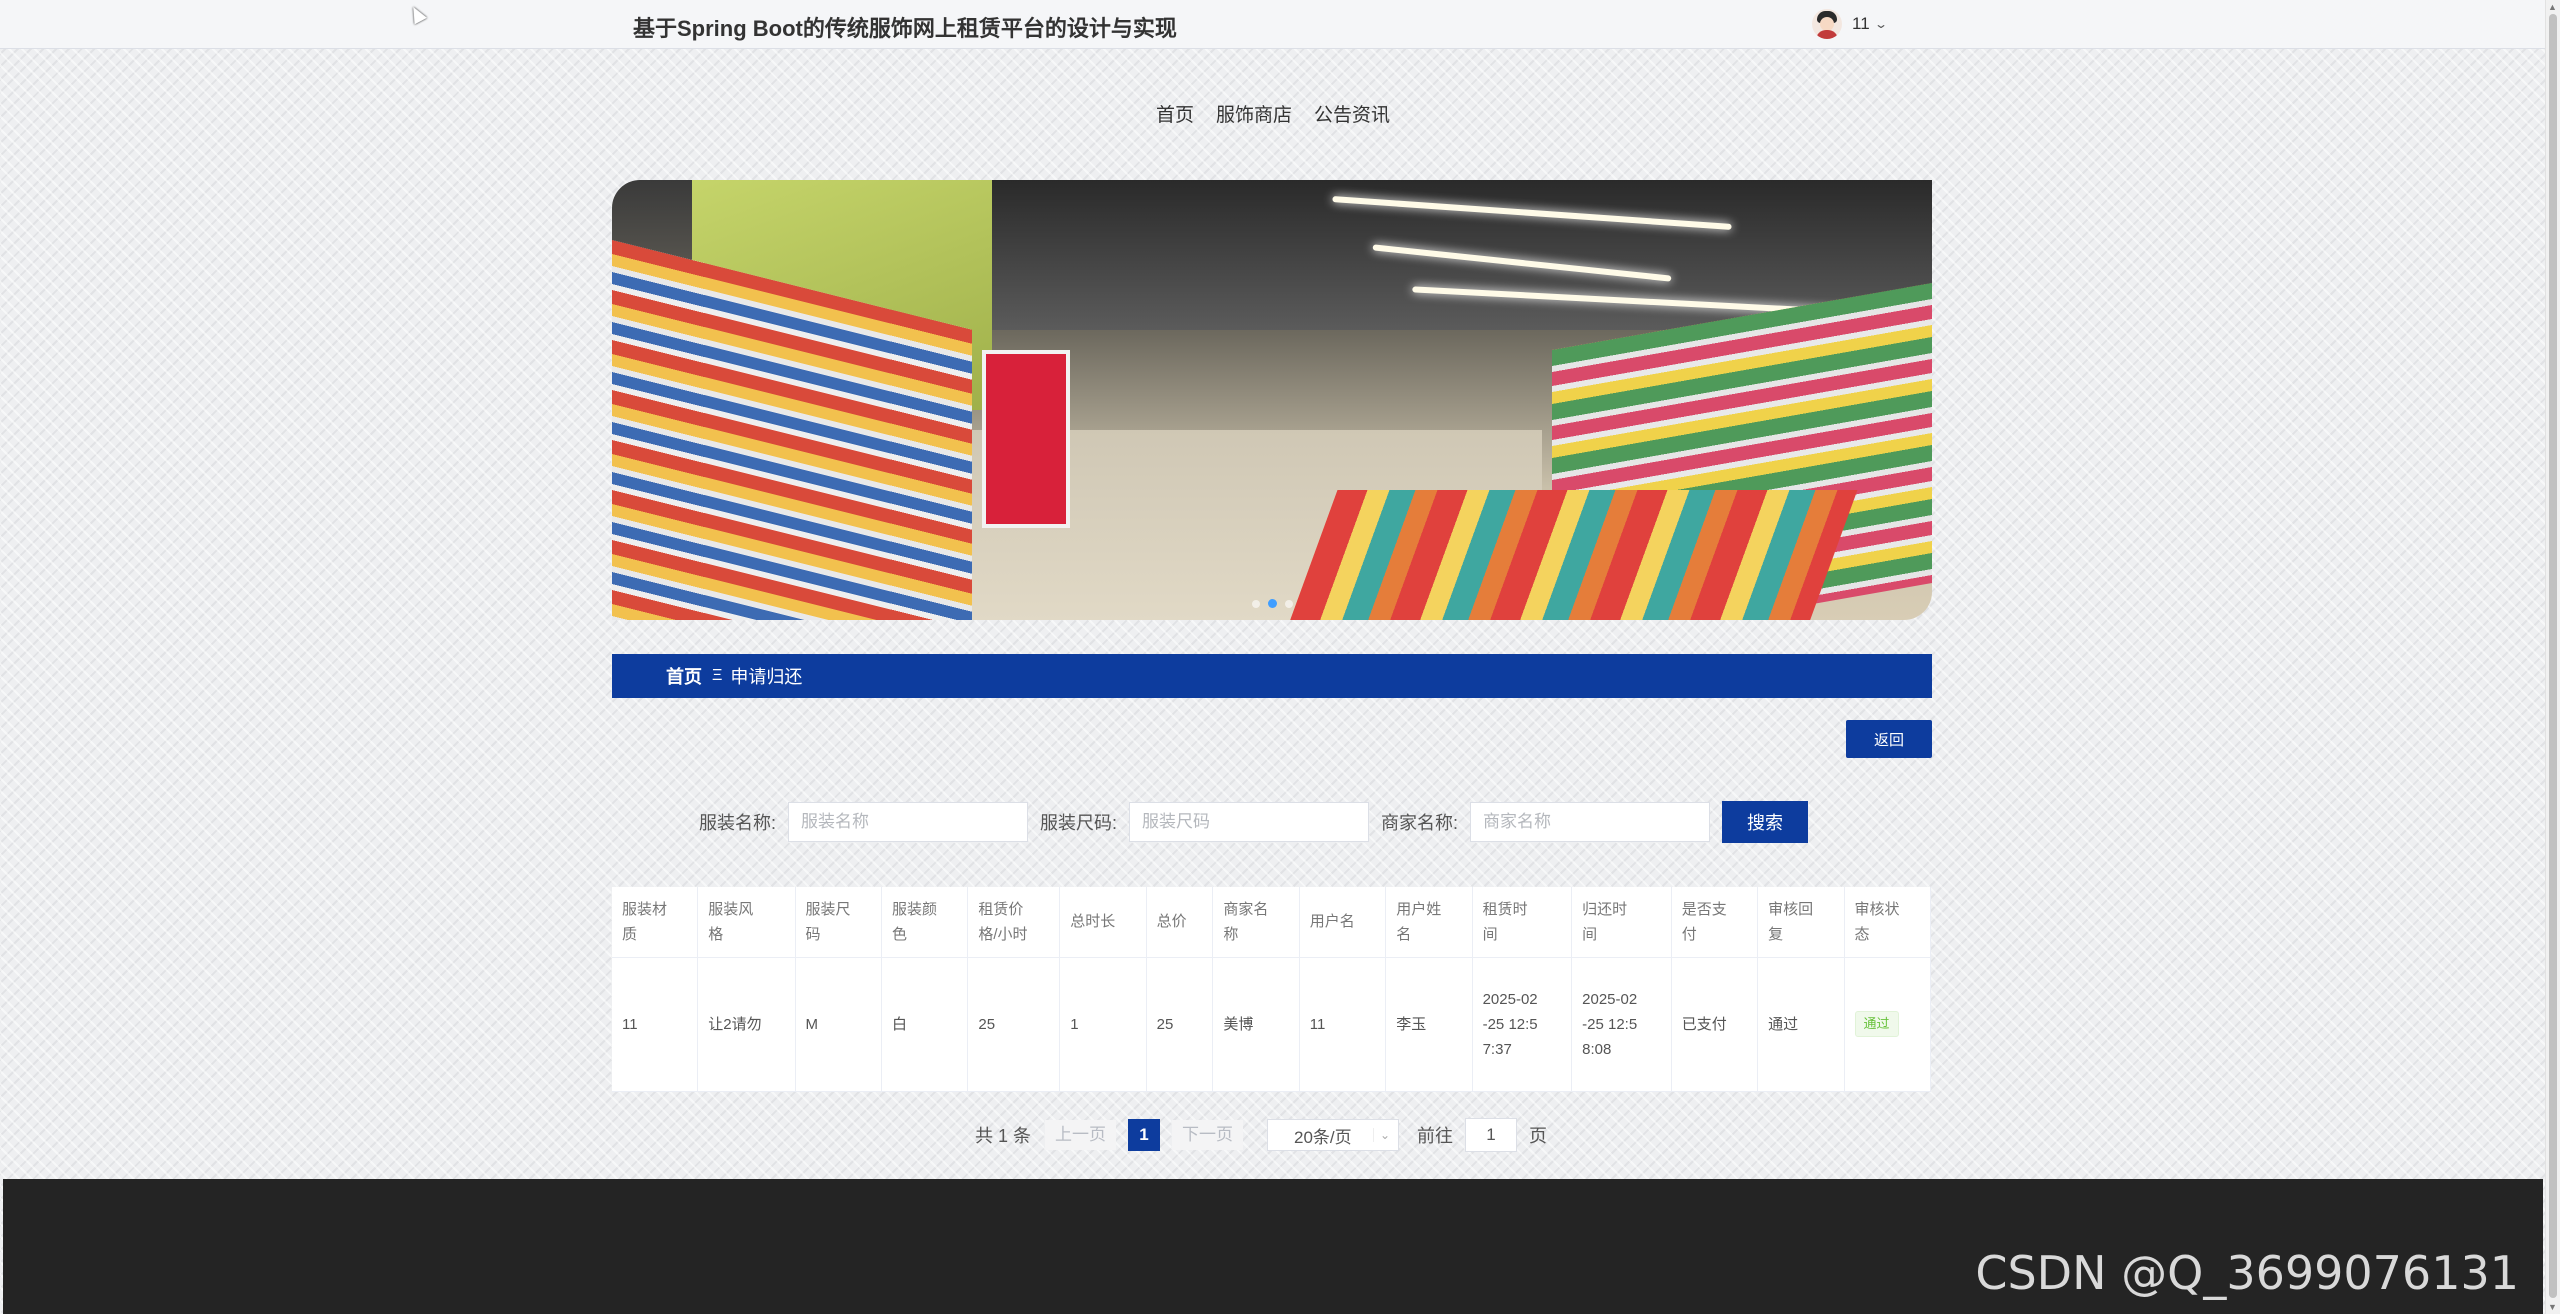 The image size is (2560, 1314). Describe the element at coordinates (813, 934) in the screenshot. I see `column-header-text: 码` at that location.